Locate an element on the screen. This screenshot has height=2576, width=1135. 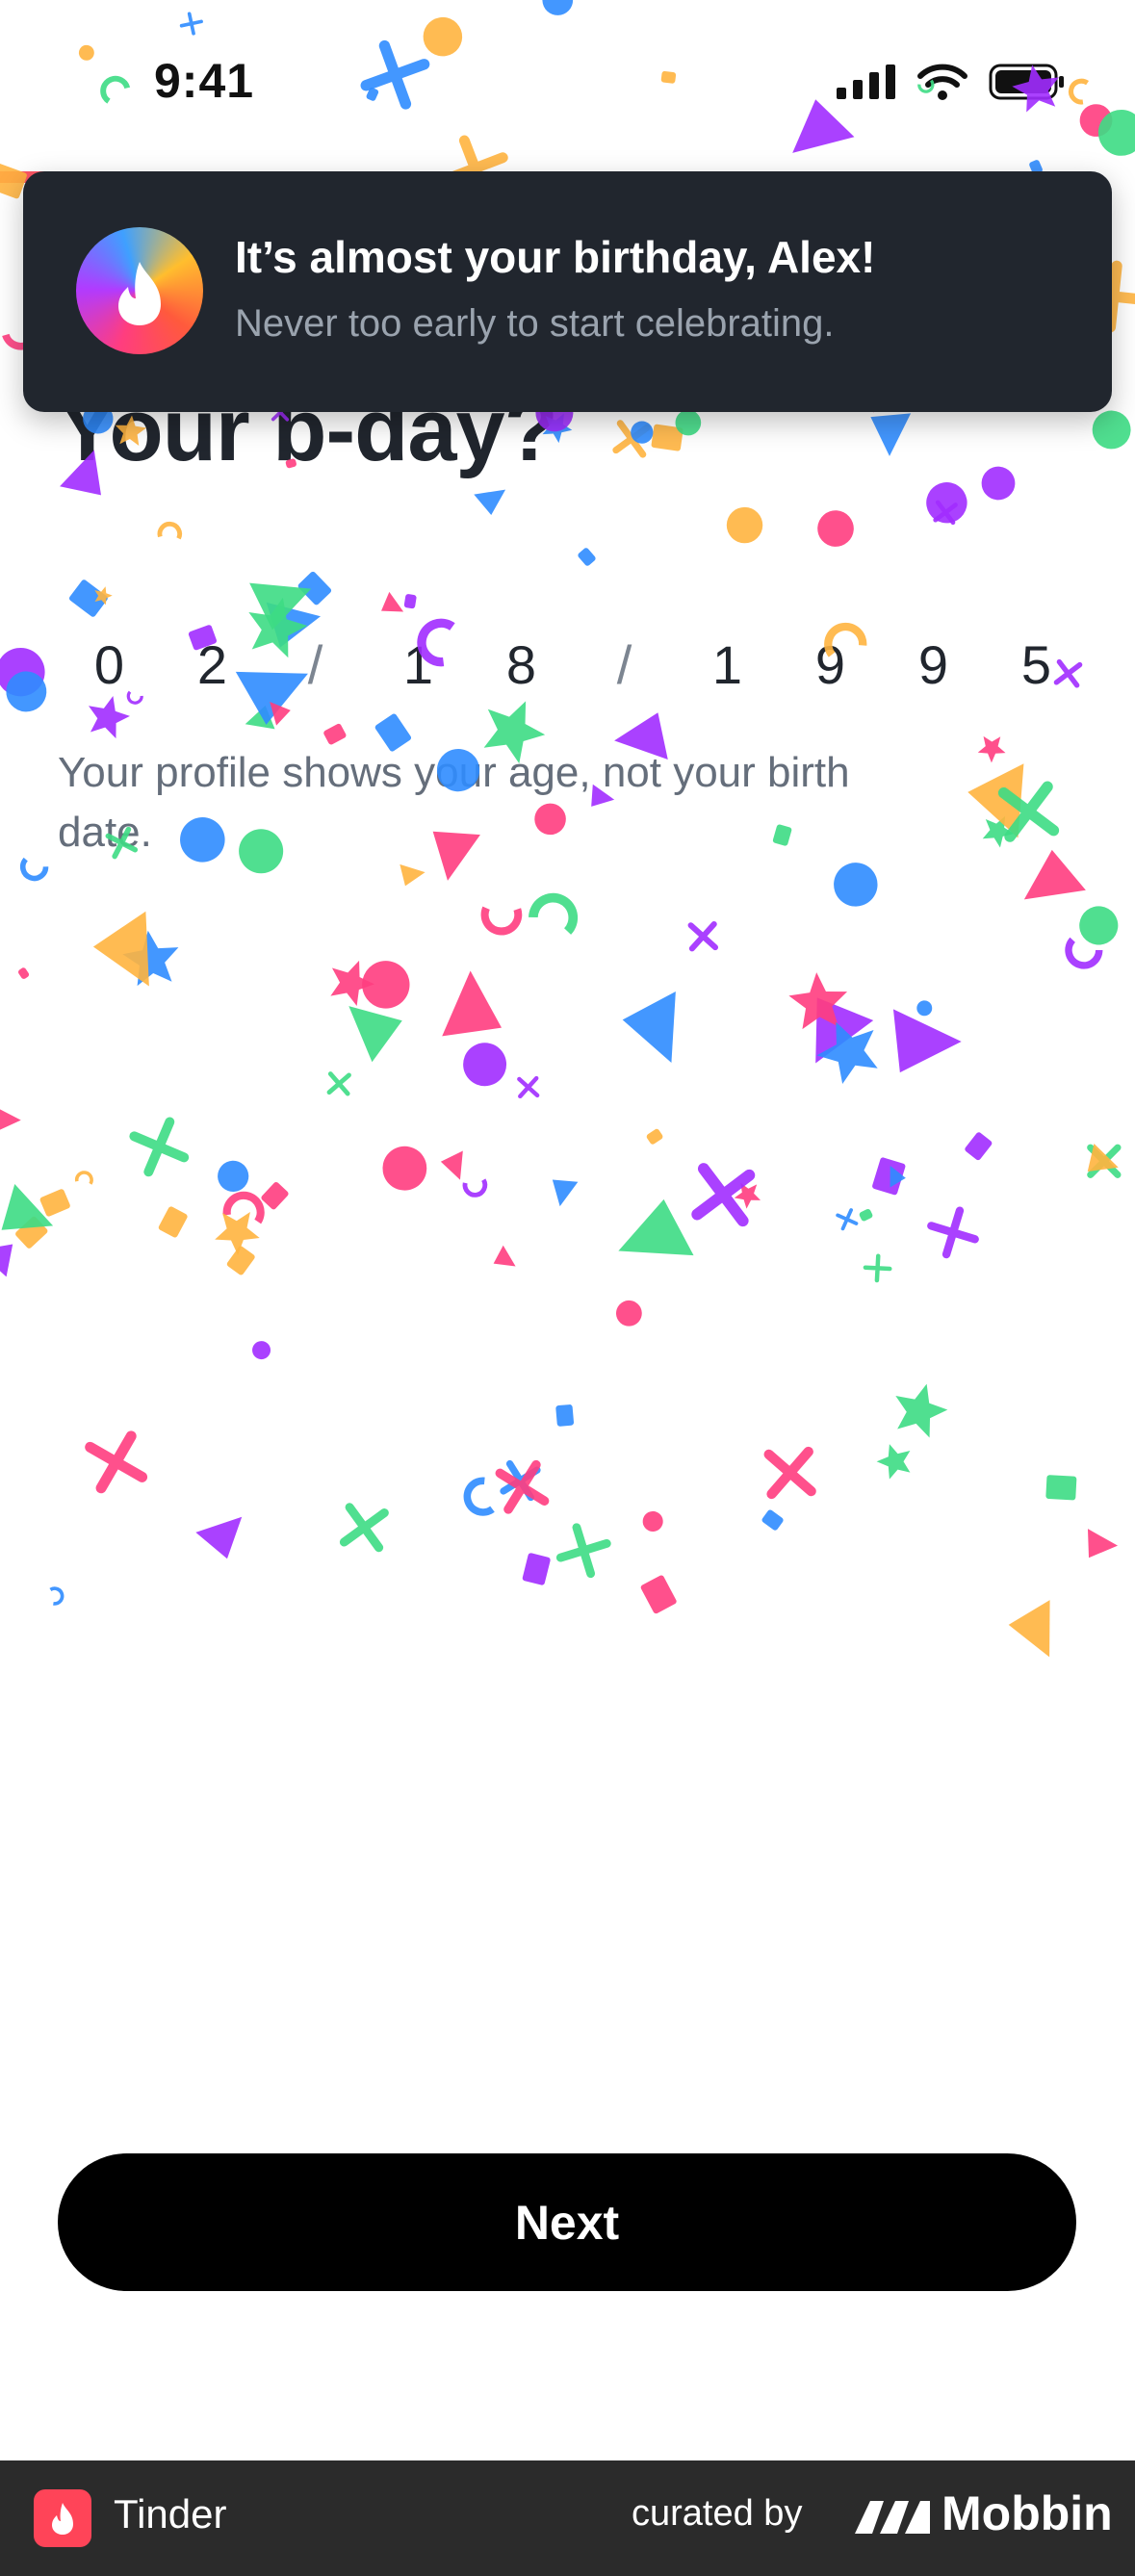
status-icons is located at coordinates (951, 82).